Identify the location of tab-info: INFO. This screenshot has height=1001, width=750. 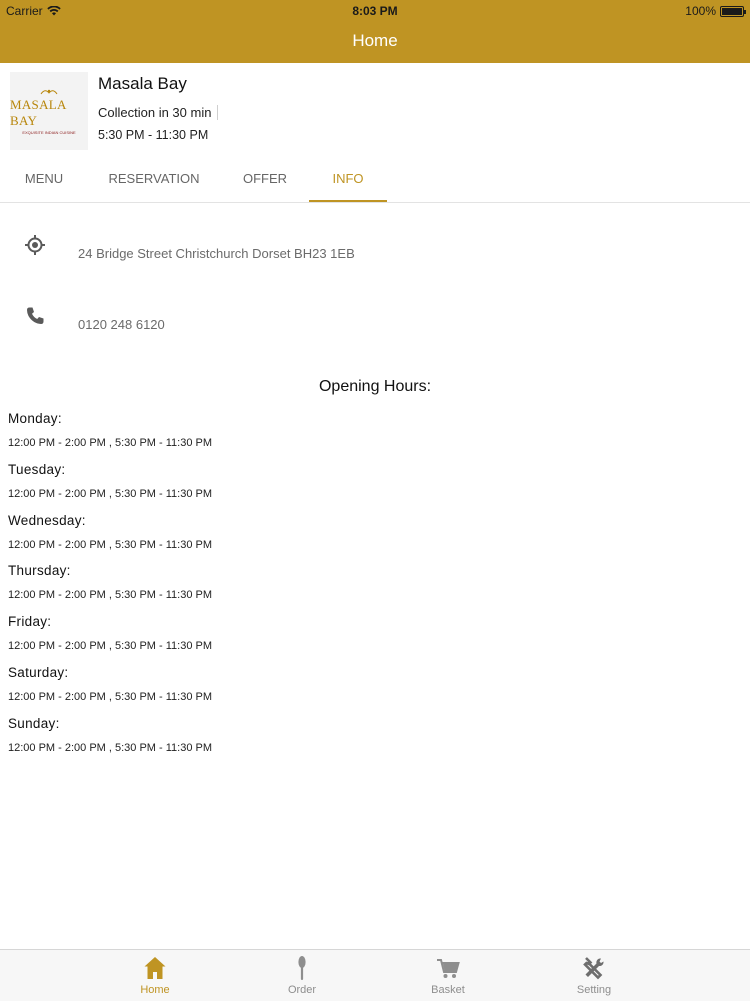
(348, 181).